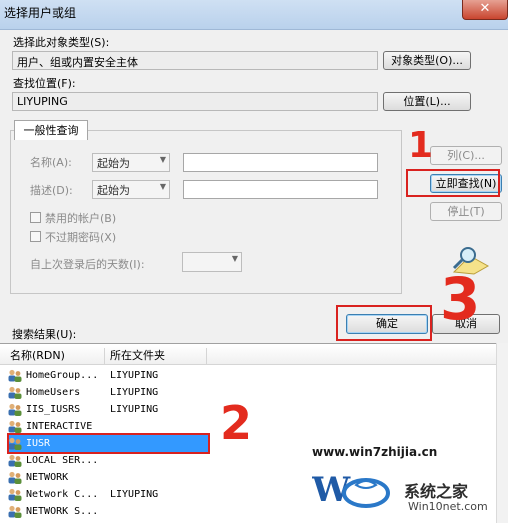 This screenshot has height=523, width=508. What do you see at coordinates (81, 218) in the screenshot?
I see `disabled-accounts-label: 禁用的帐户(B)` at bounding box center [81, 218].